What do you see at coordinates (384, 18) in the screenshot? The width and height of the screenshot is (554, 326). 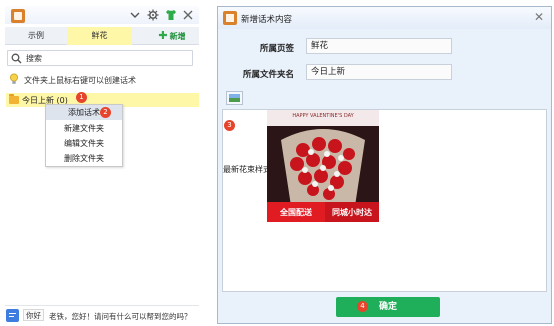 I see `dialog-titlebar: 新增话术内容 ✕` at bounding box center [384, 18].